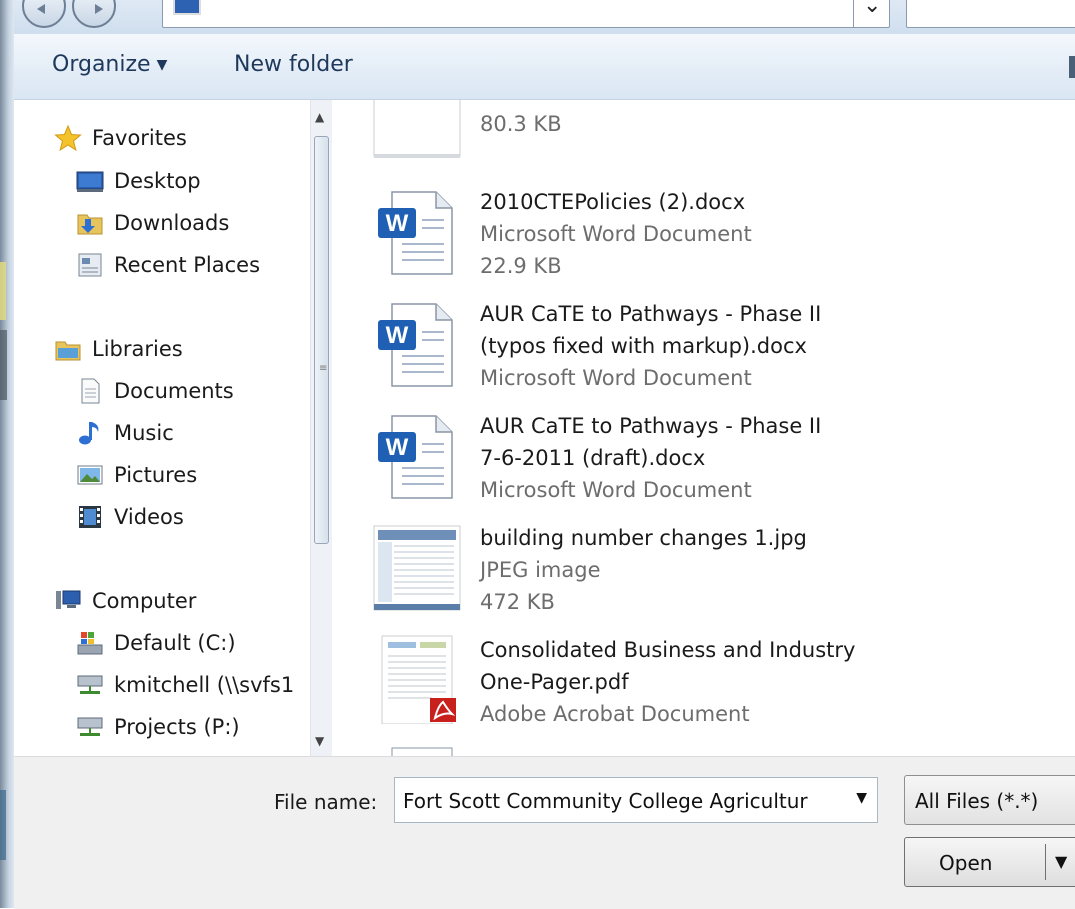  I want to click on nav-favorites-label: Favorites, so click(139, 138).